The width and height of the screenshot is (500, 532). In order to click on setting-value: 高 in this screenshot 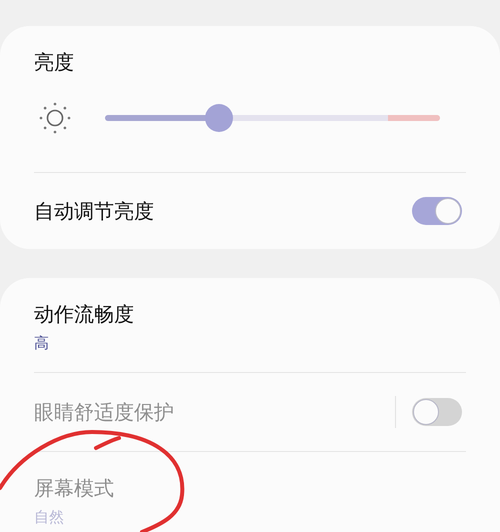, I will do `click(41, 343)`.